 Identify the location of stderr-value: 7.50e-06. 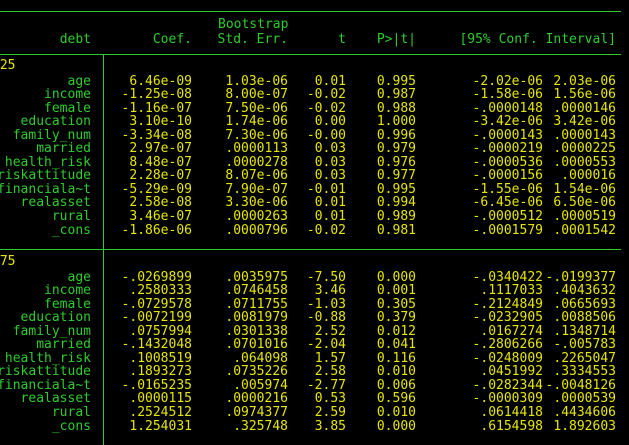
(256, 108).